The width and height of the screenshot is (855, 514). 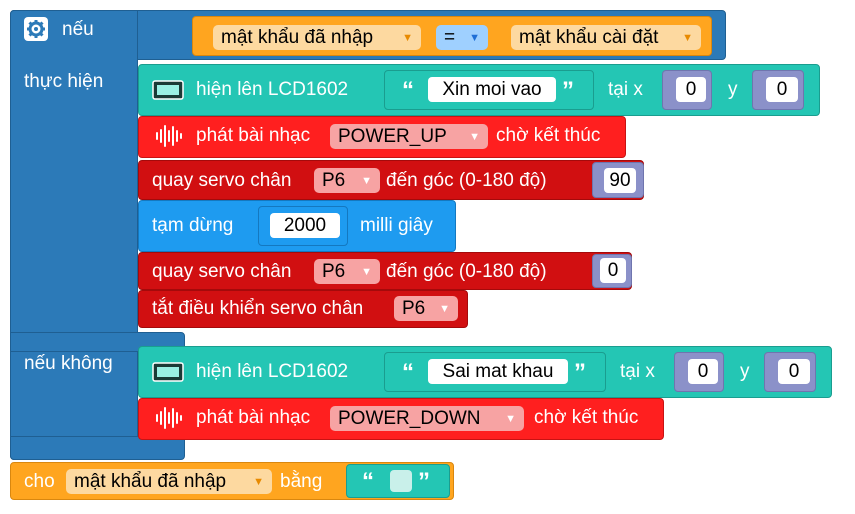 I want to click on set-to-label: bằng, so click(x=301, y=481).